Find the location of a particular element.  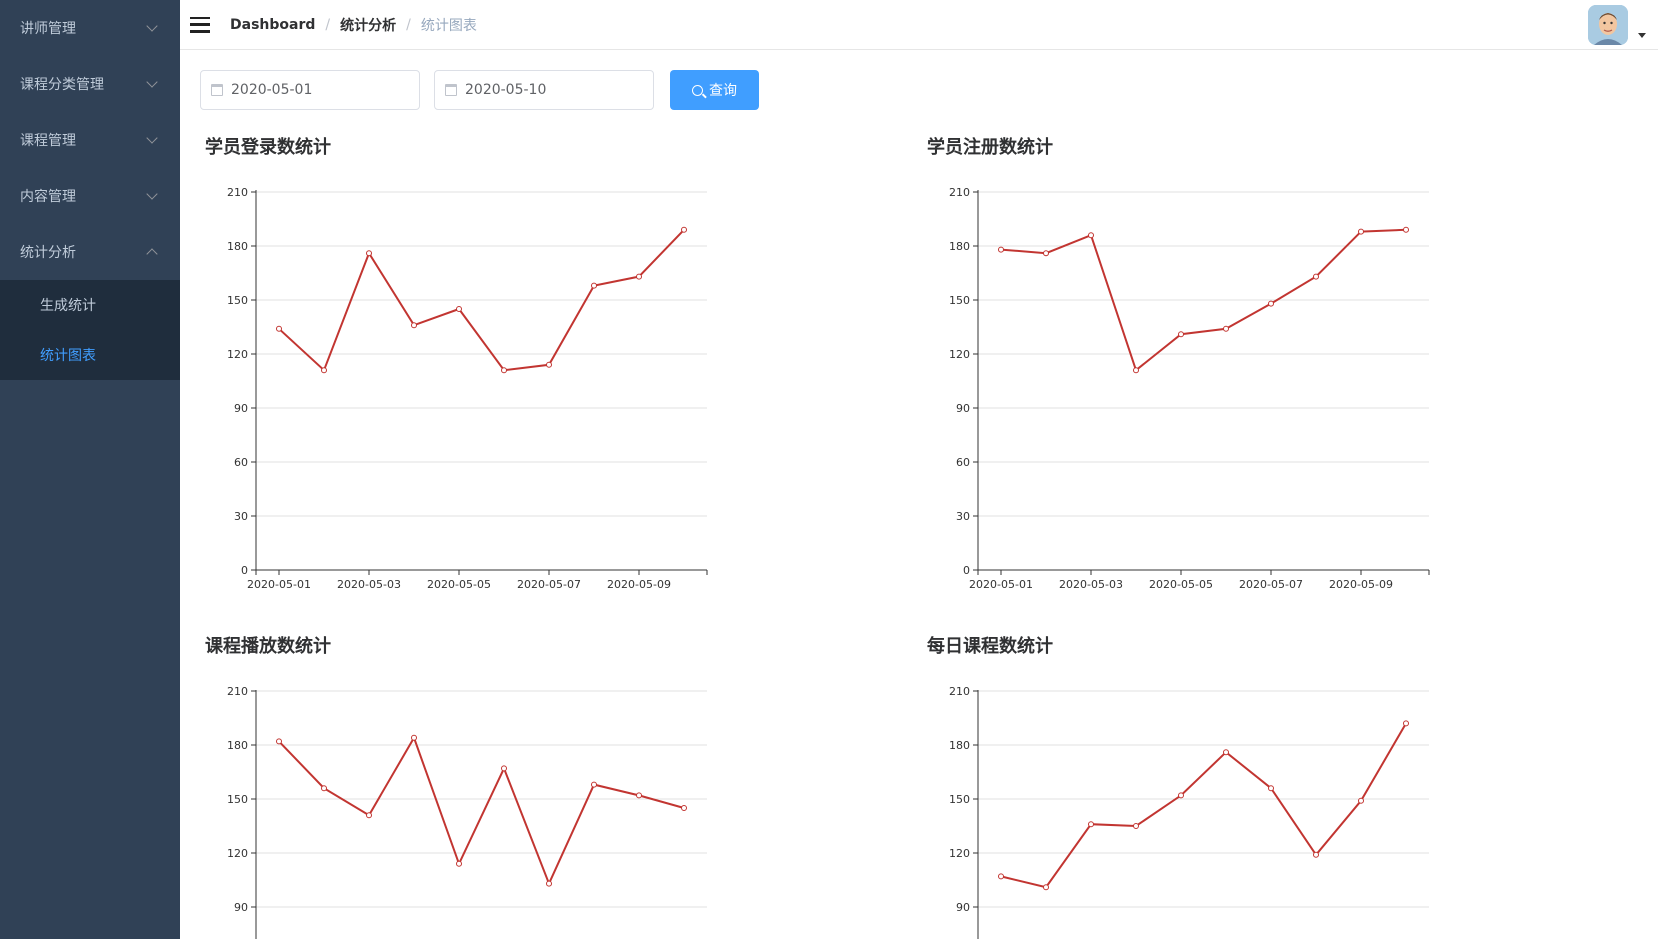

menu-item-content: 内容管理 is located at coordinates (90, 196).